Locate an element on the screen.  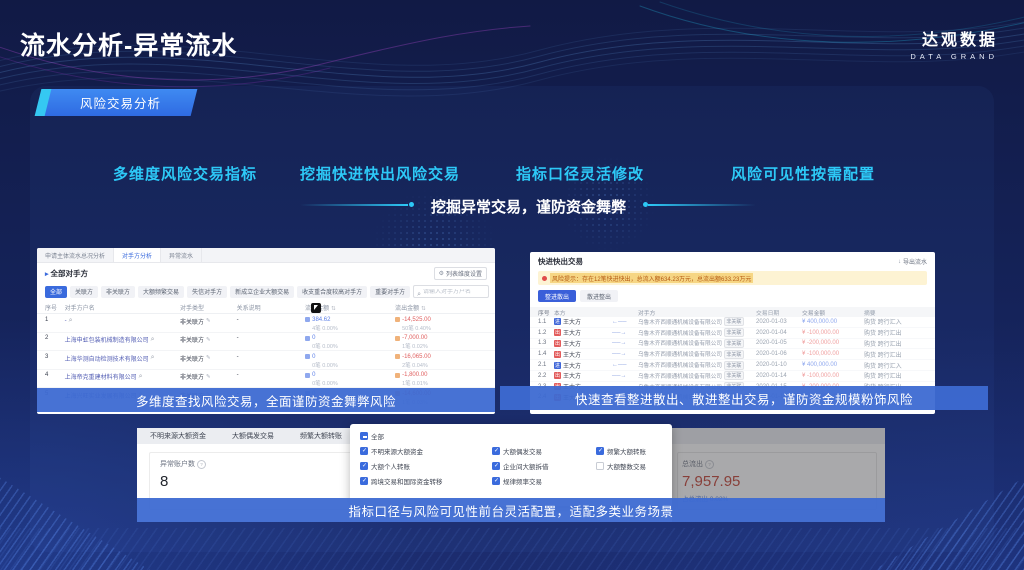
feature-label: 风险可见性按需配置 is located at coordinates (803, 174).